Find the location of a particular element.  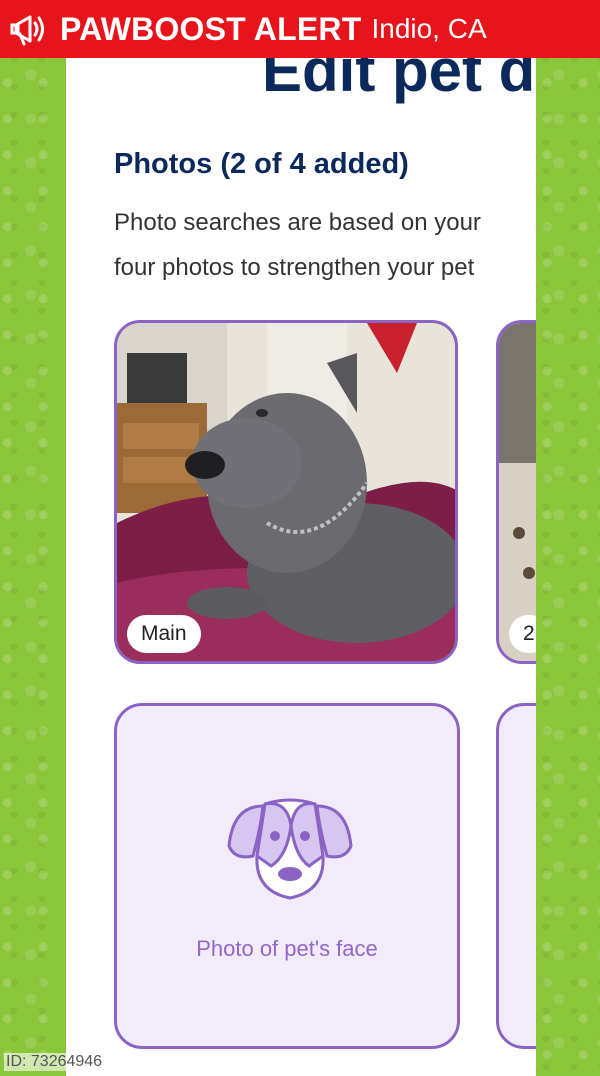

photos-description-line-1: Photo searches are based on your is located at coordinates (297, 222).